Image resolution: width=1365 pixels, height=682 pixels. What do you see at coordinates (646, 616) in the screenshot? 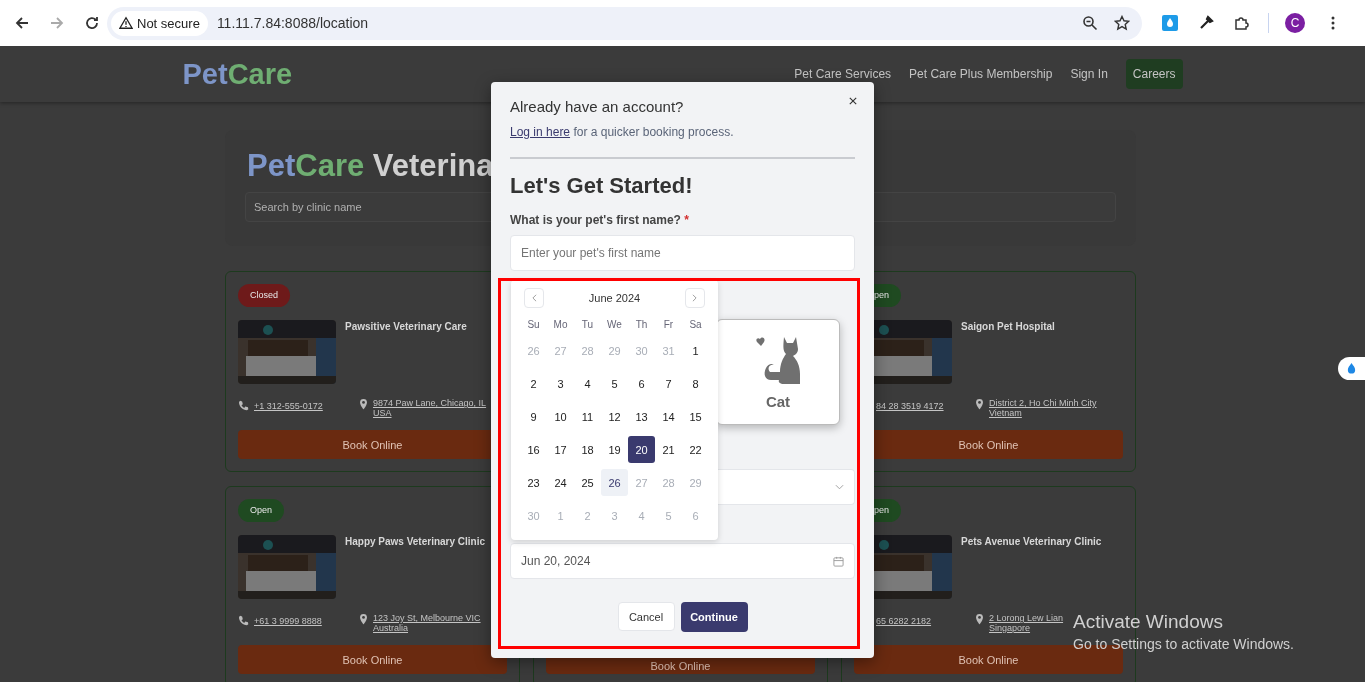
I see `cancel-button: Cancel` at bounding box center [646, 616].